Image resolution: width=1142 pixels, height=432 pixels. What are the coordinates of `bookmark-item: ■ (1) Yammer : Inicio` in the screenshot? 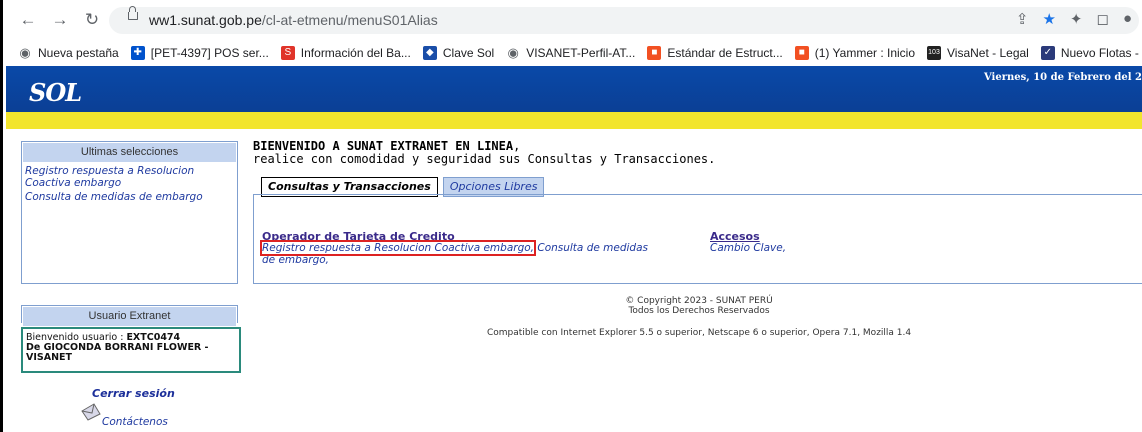 It's located at (854, 53).